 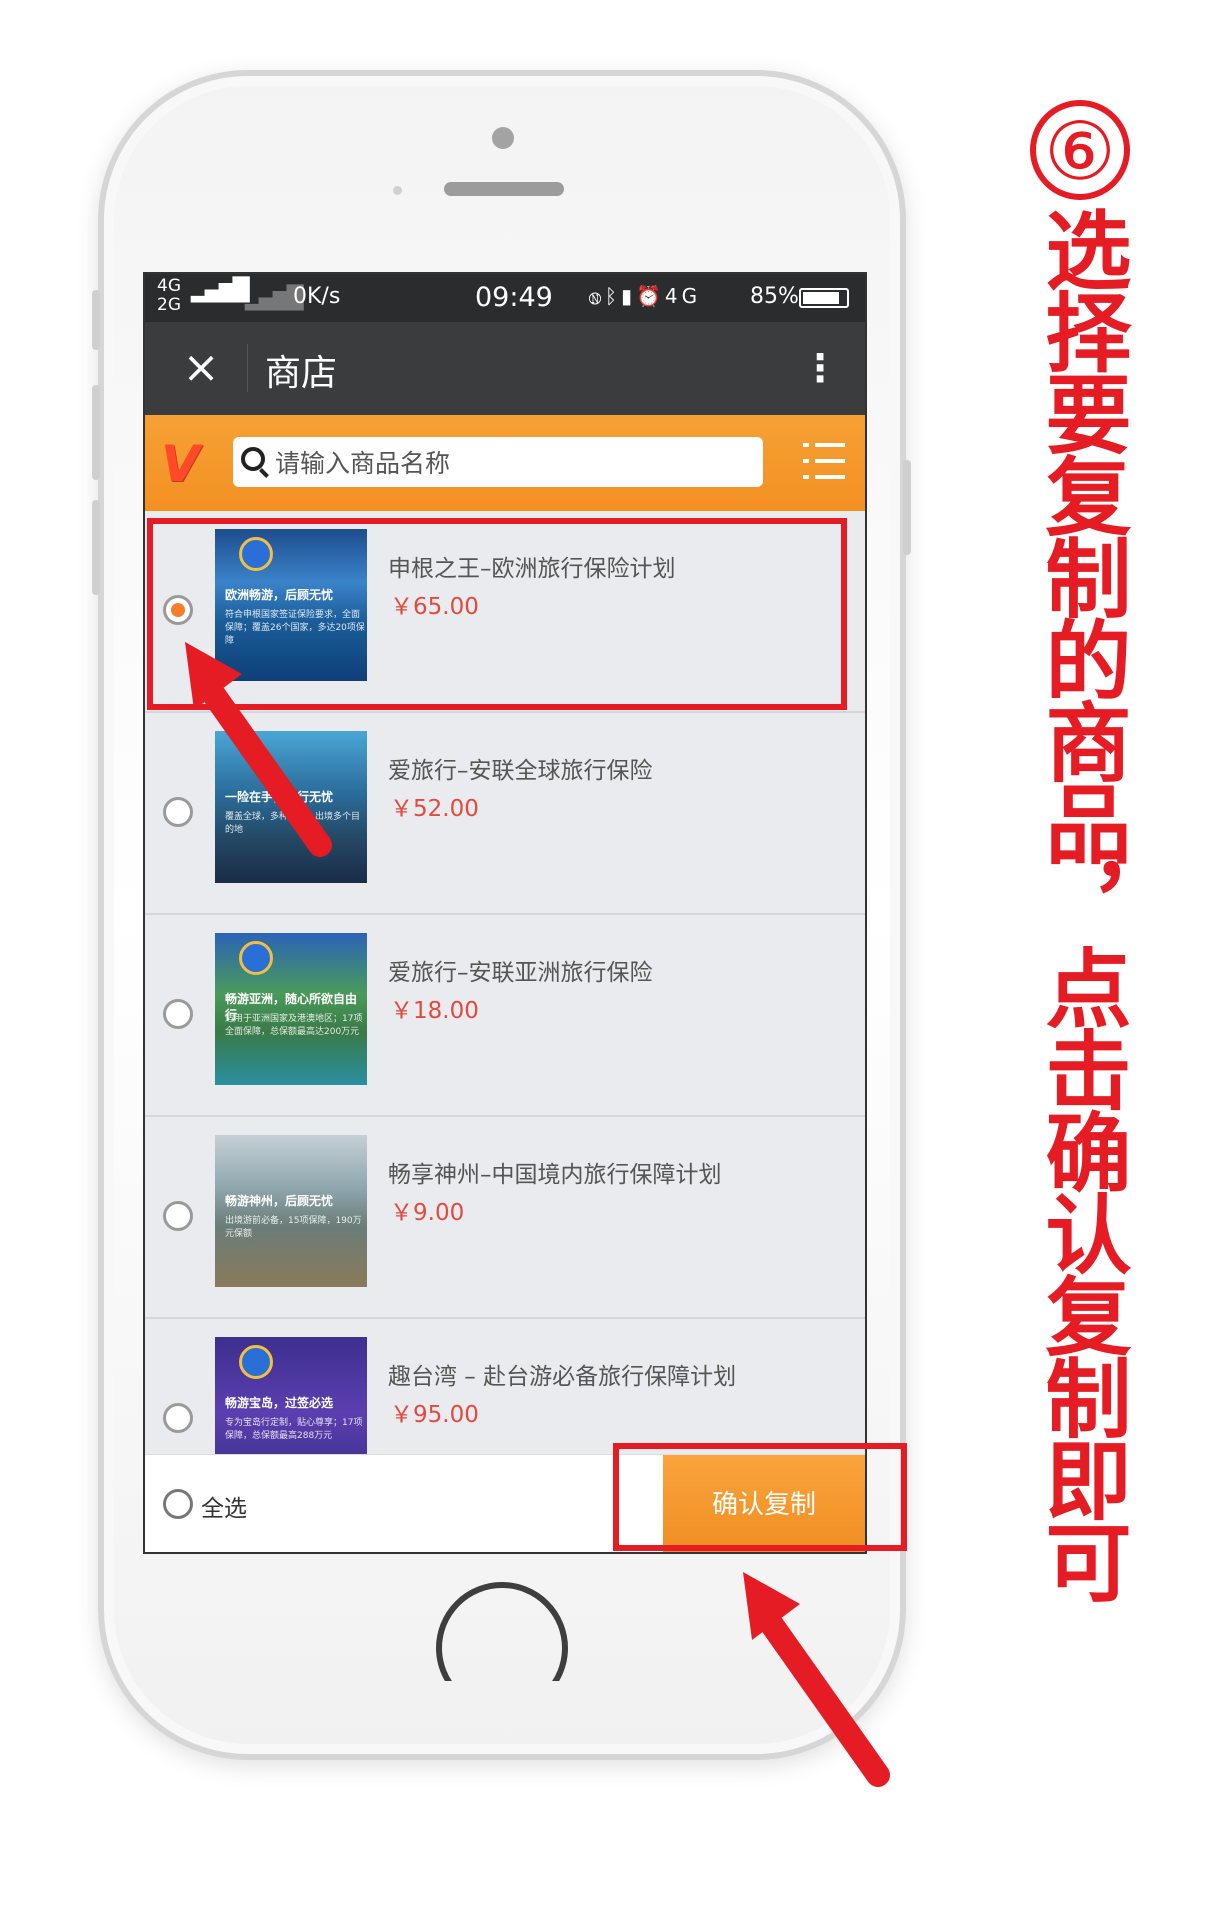 What do you see at coordinates (650, 296) in the screenshot?
I see `alarm-icon: ⏰` at bounding box center [650, 296].